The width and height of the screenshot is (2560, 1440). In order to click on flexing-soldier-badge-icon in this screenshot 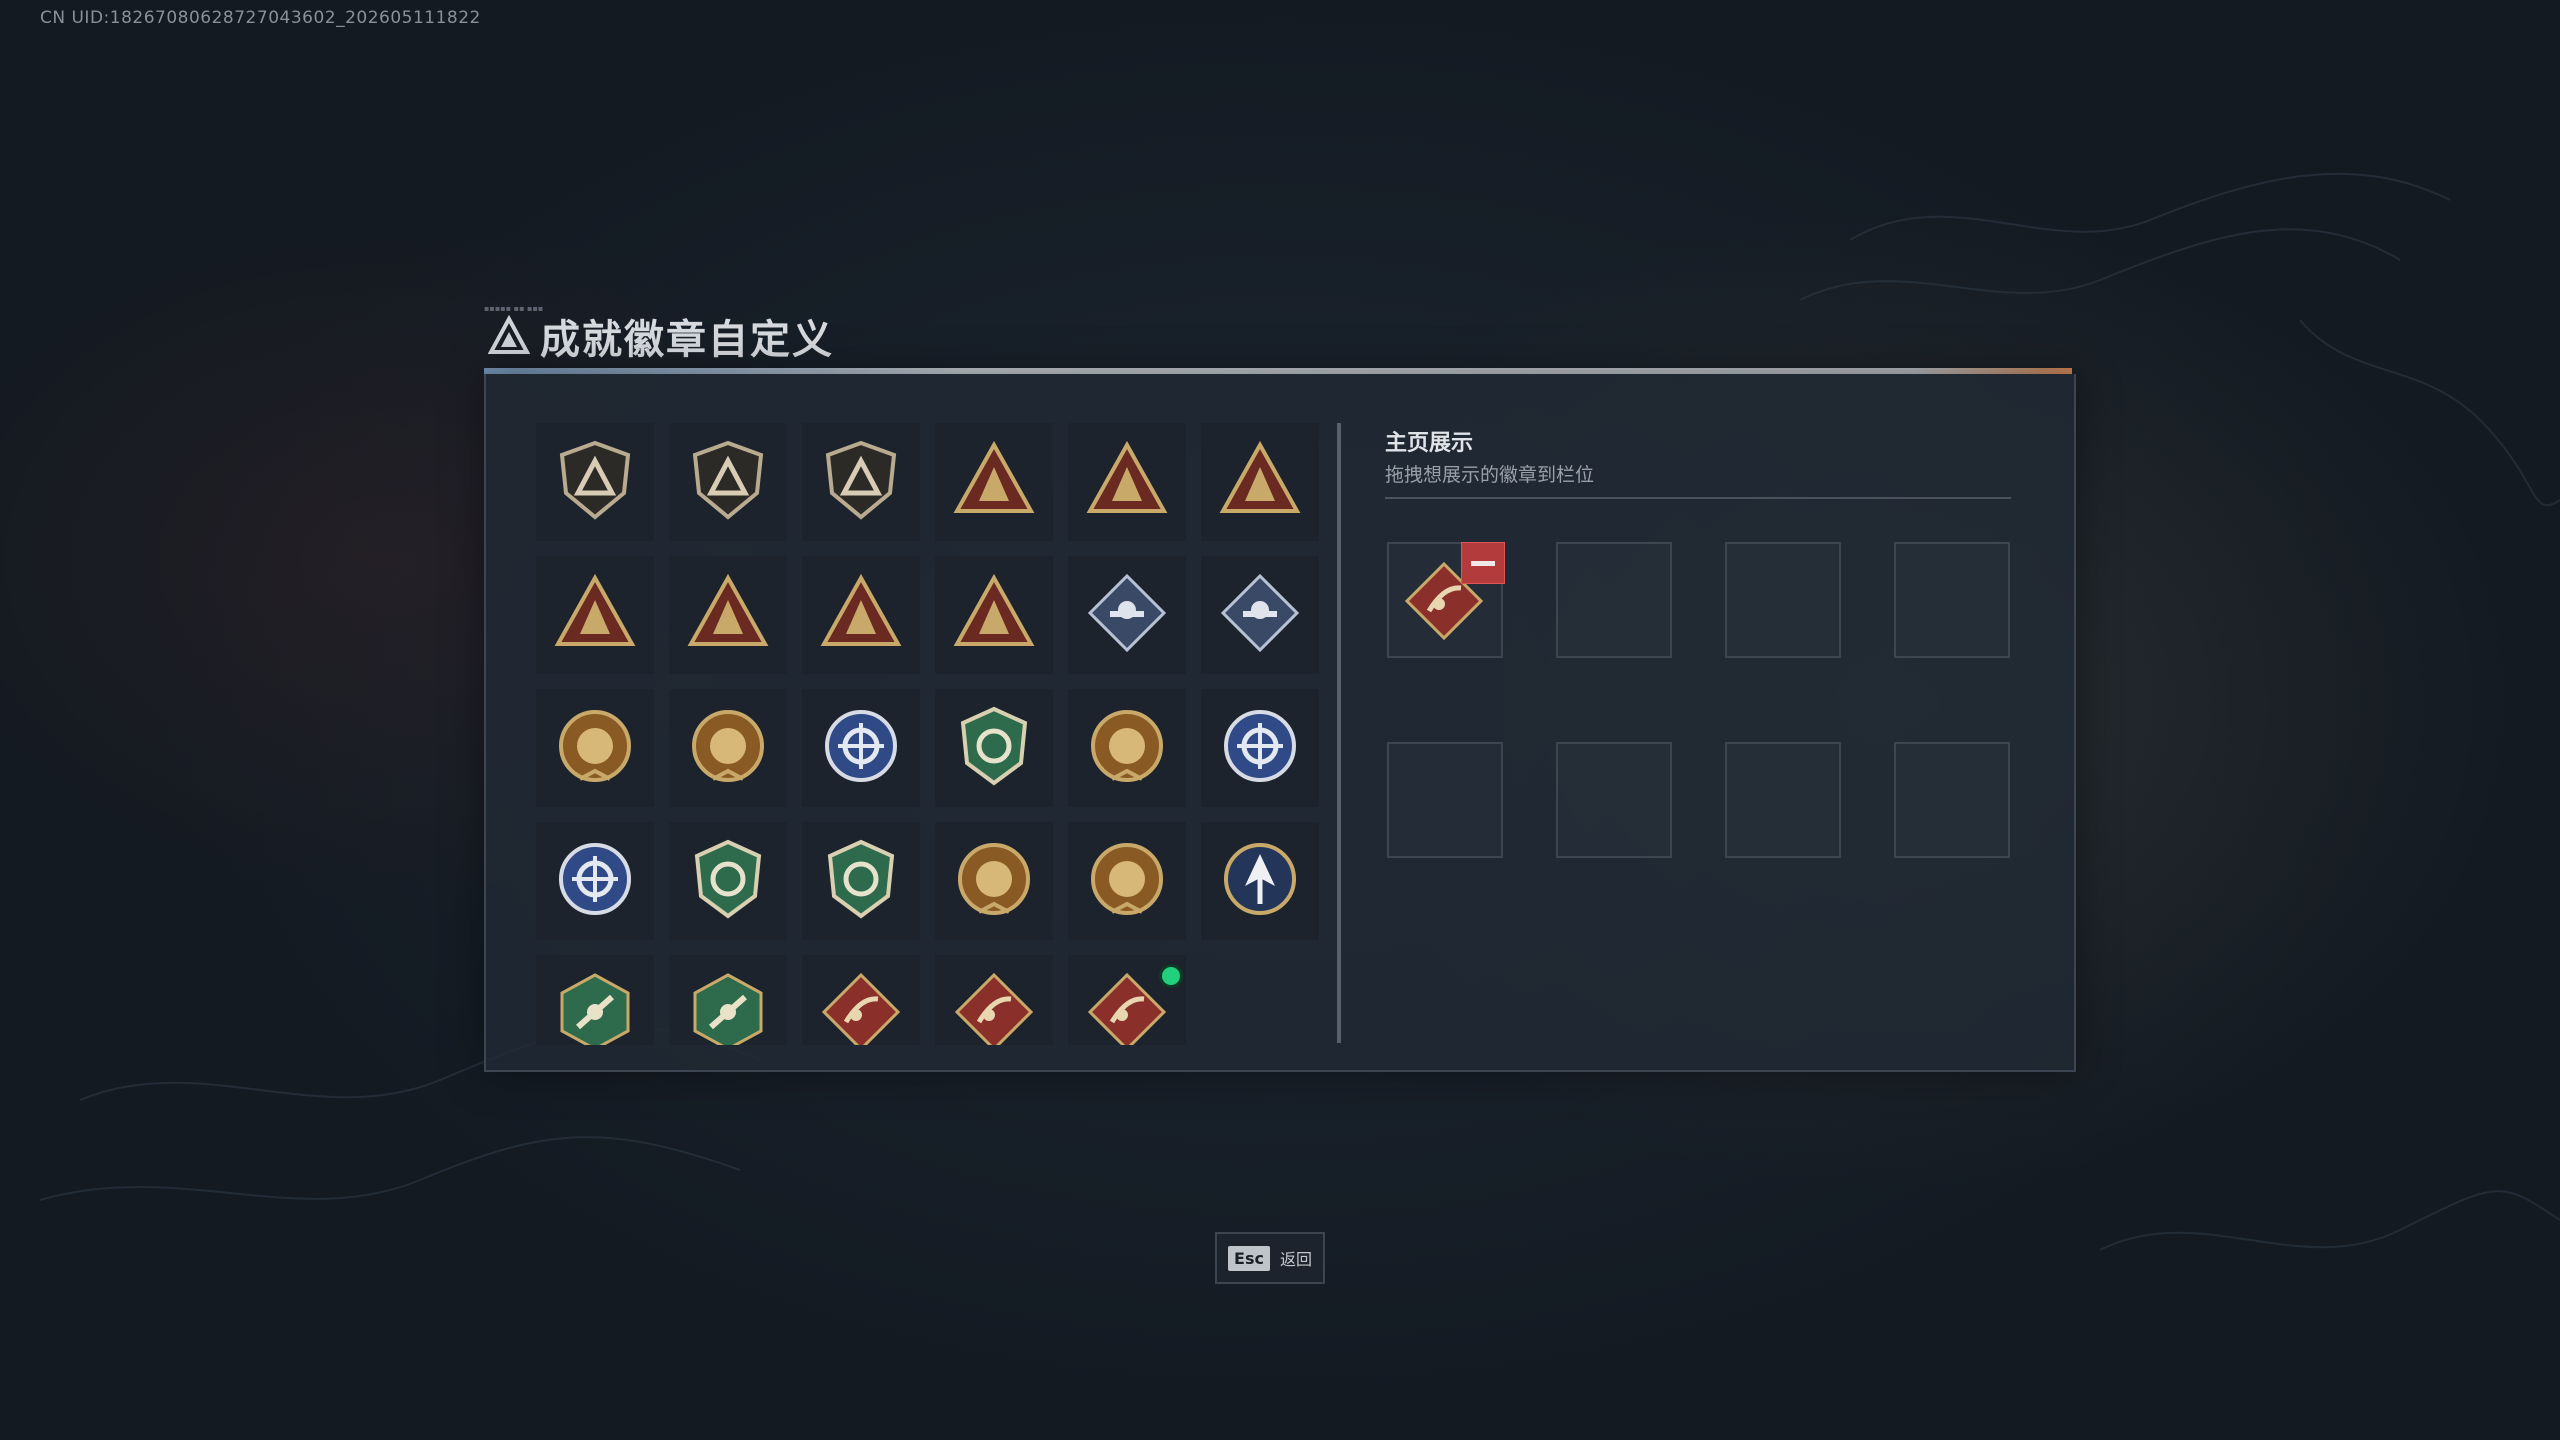, I will do `click(994, 615)`.